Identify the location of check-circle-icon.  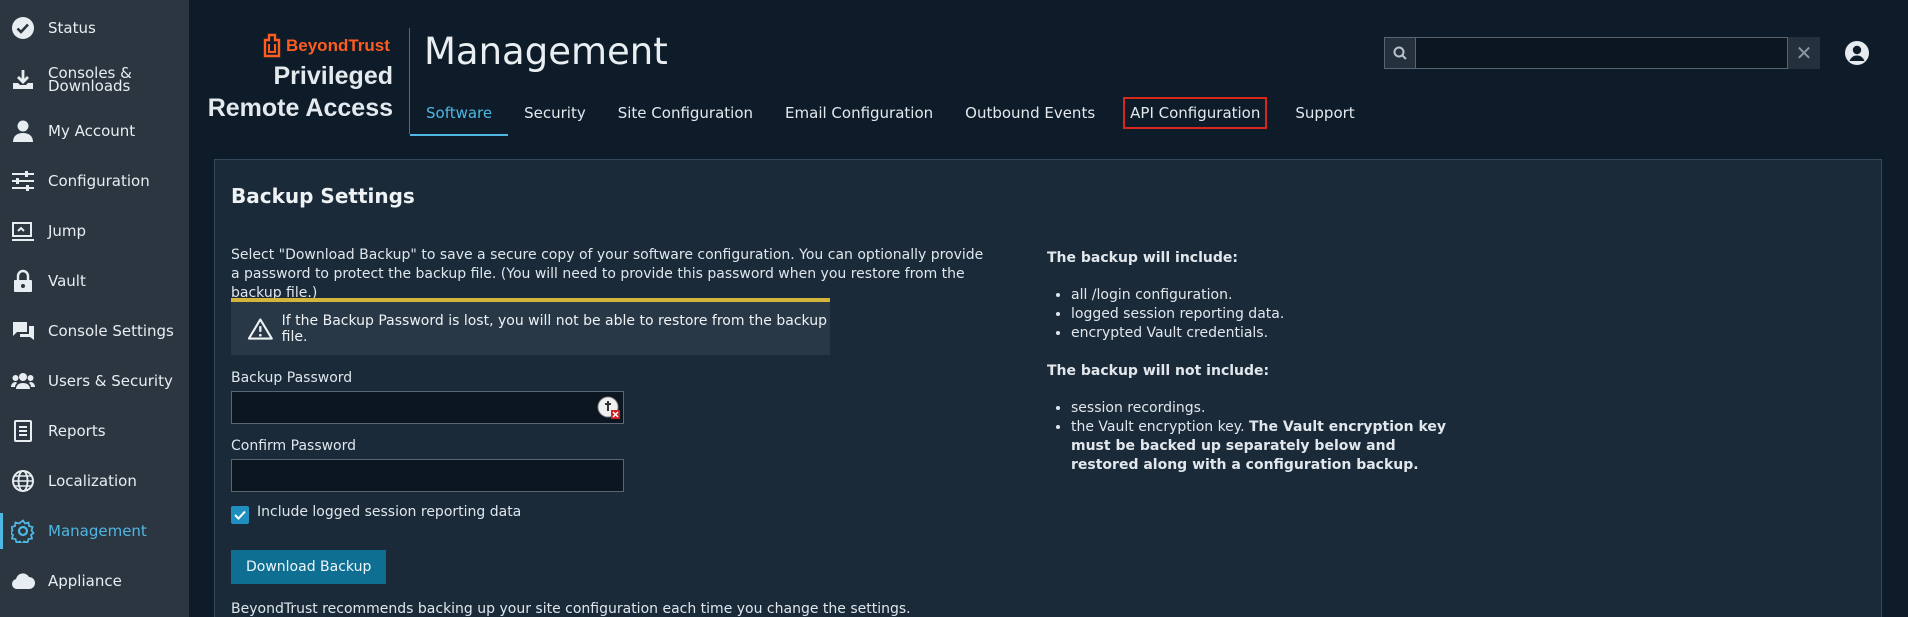
(23, 28).